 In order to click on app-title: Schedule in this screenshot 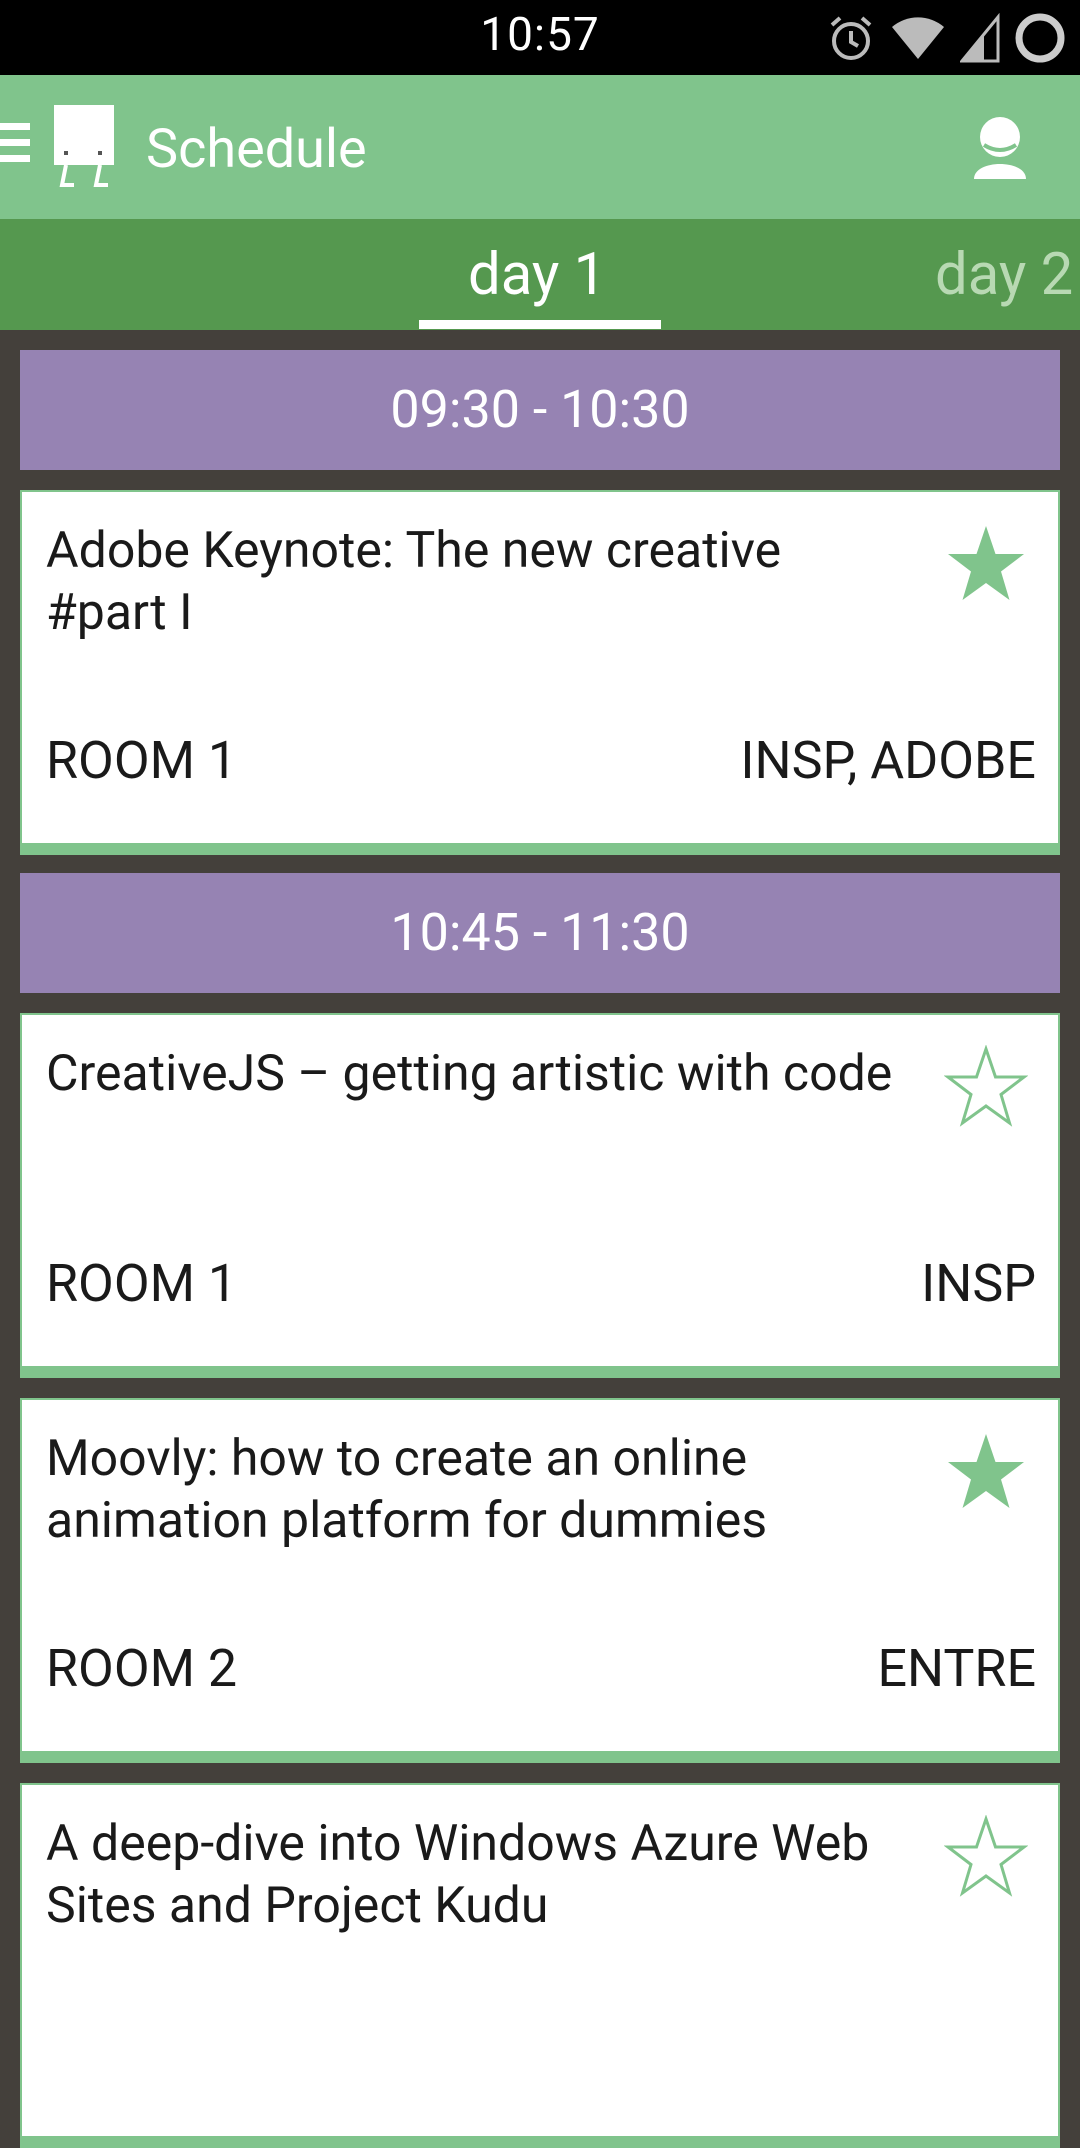, I will do `click(256, 149)`.